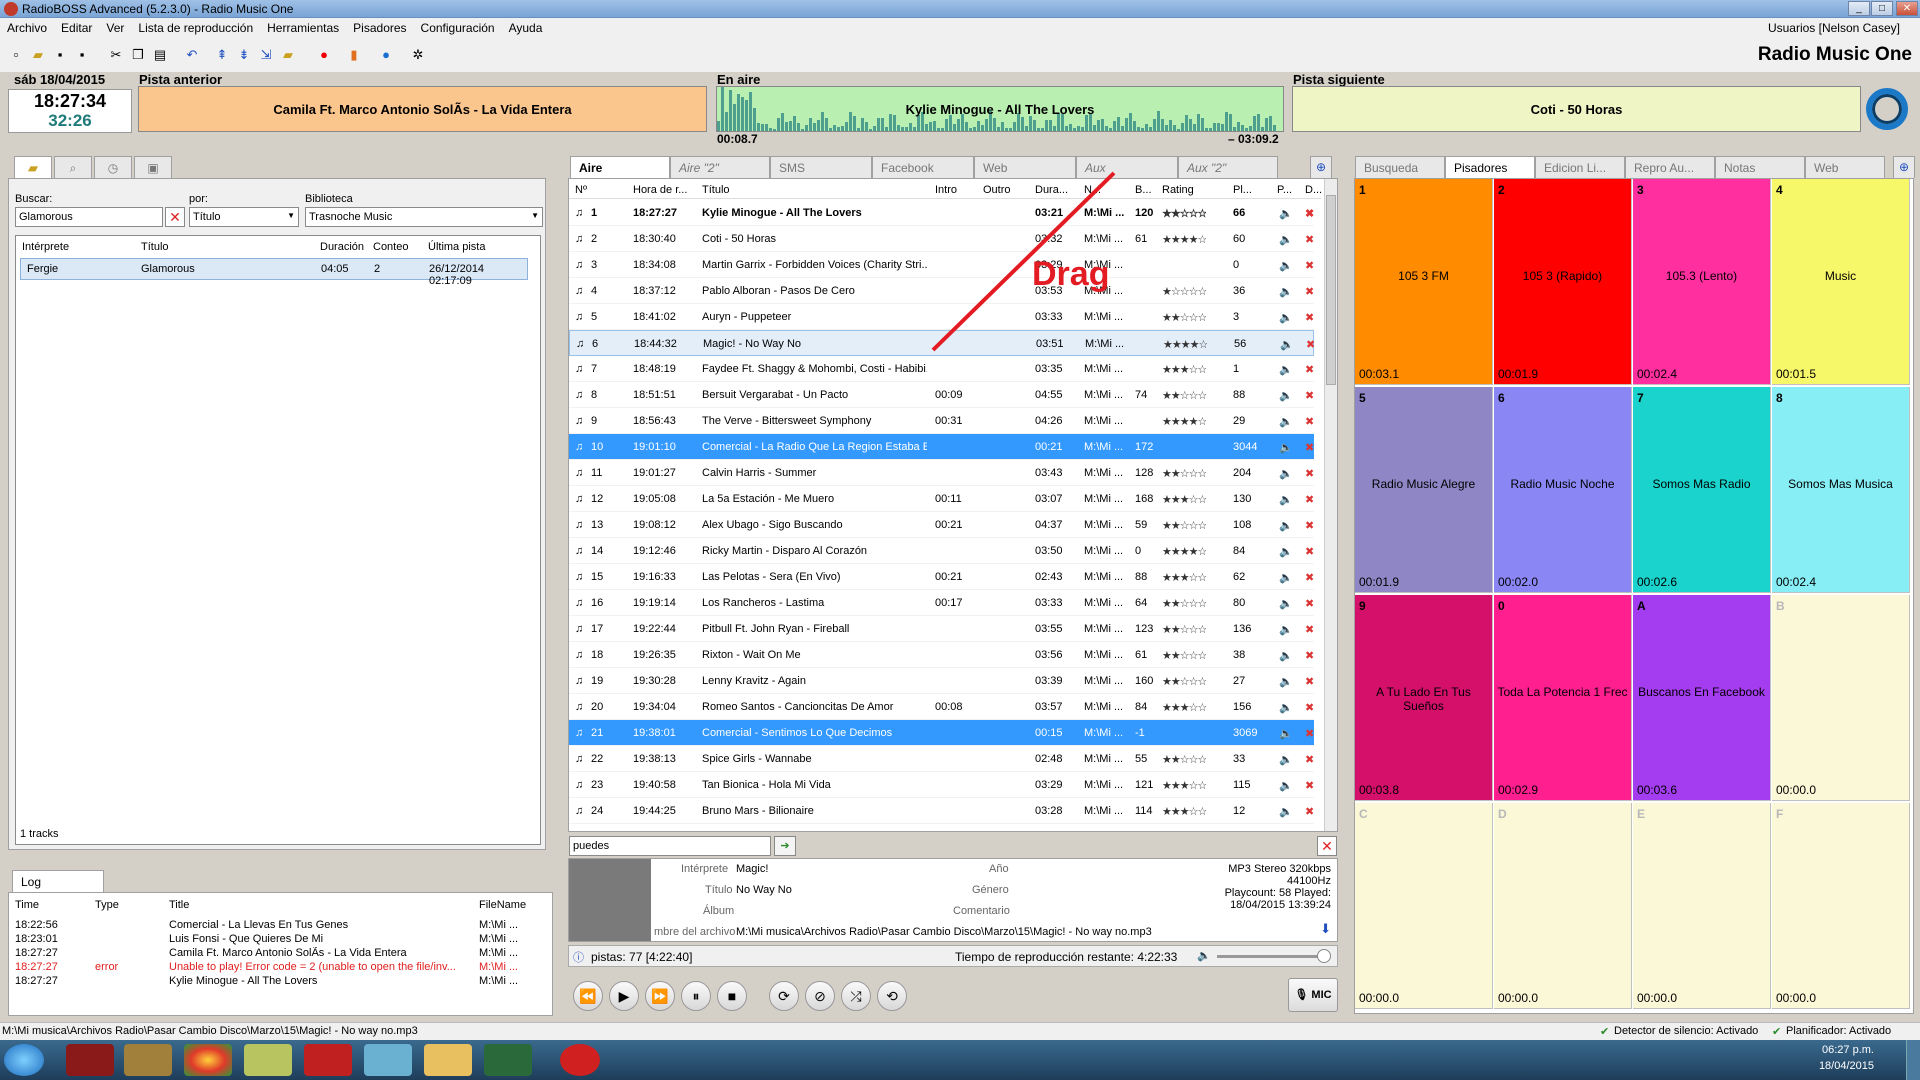 The width and height of the screenshot is (1920, 1080). I want to click on jingle-pad: 5 Radio Music Alegre 00:01.9, so click(1424, 490).